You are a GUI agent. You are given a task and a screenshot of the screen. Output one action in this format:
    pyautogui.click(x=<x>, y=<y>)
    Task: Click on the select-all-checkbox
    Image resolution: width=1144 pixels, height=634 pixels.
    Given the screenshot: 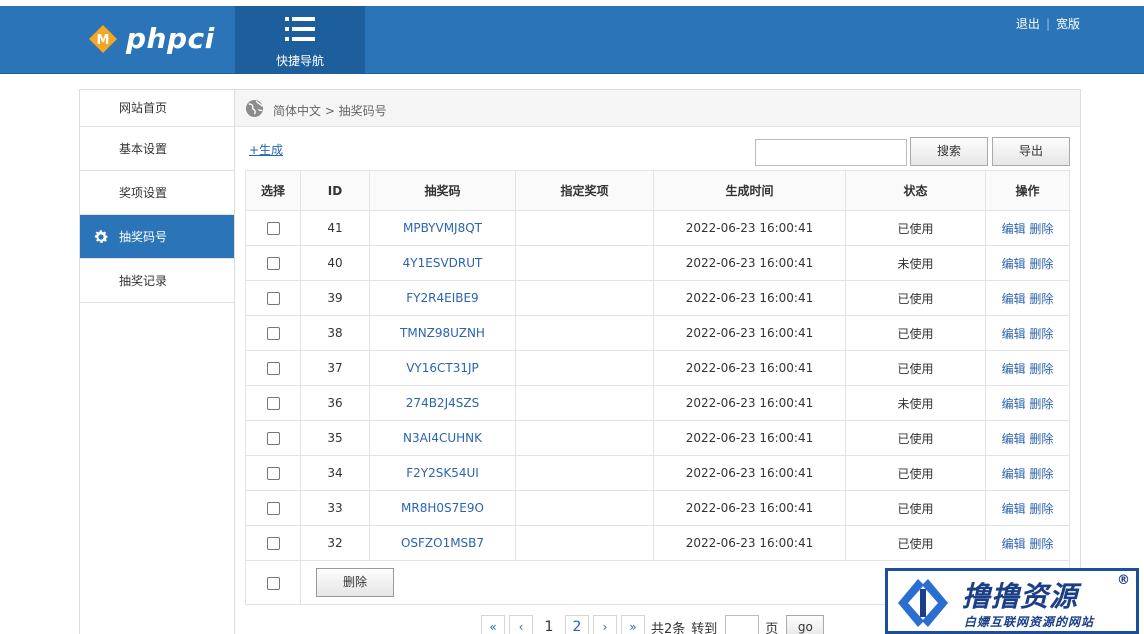 What is the action you would take?
    pyautogui.click(x=273, y=583)
    